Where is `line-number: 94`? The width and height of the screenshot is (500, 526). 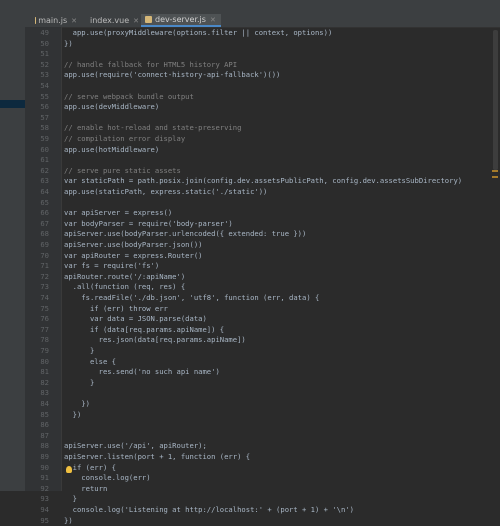 line-number: 94 is located at coordinates (37, 510).